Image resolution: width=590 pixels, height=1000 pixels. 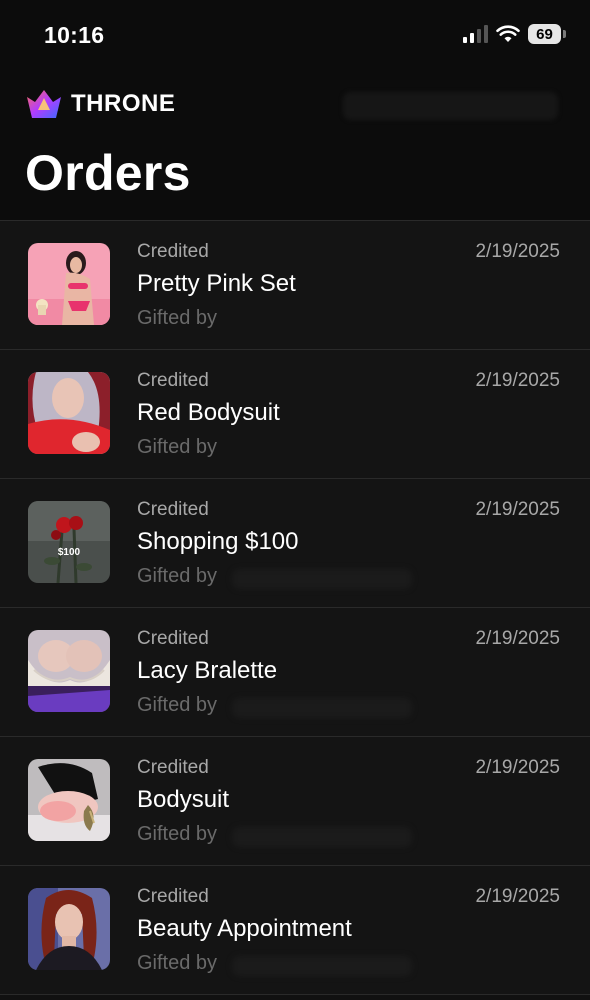 I want to click on battery-tip, so click(x=564, y=34).